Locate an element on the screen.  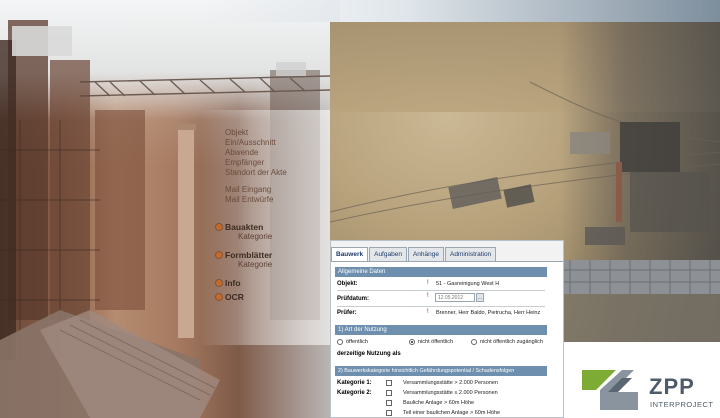
tab-bauwerk: Bauwerk is located at coordinates (350, 254).